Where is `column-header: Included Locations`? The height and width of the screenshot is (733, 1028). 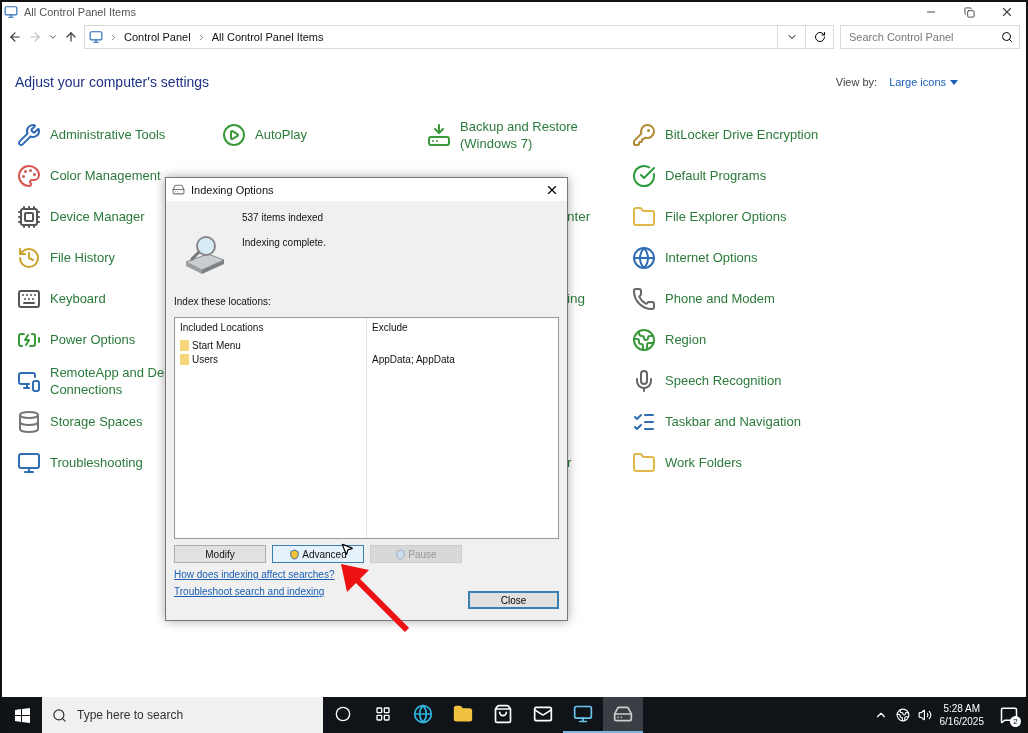 column-header: Included Locations is located at coordinates (222, 327).